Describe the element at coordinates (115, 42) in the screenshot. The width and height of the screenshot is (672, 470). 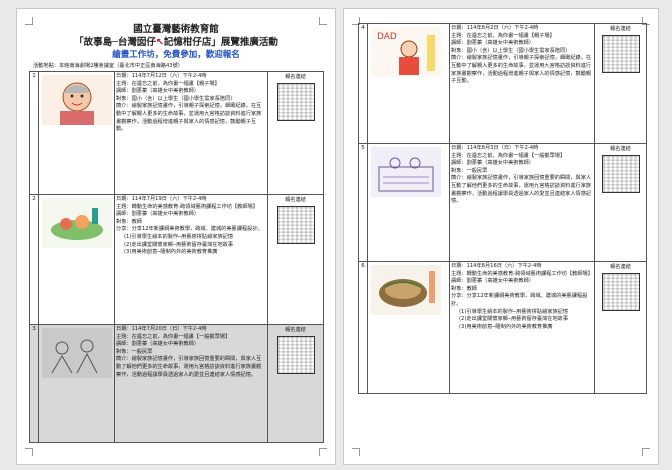
I see `exhibition-title-prefix: 「故事島─台灣囡仔` at that location.